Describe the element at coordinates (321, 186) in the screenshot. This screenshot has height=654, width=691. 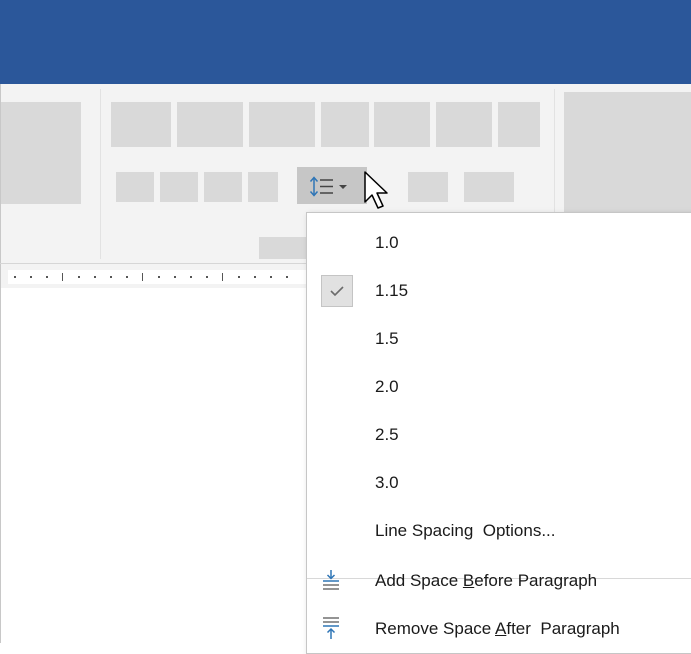
I see `line-spacing-icon` at that location.